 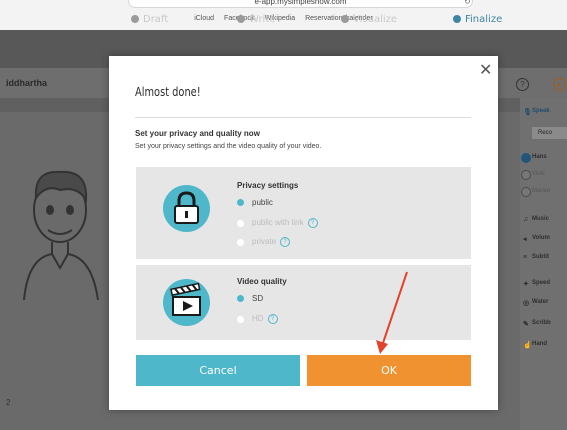 What do you see at coordinates (534, 158) in the screenshot?
I see `voice-option-hans: Hans` at bounding box center [534, 158].